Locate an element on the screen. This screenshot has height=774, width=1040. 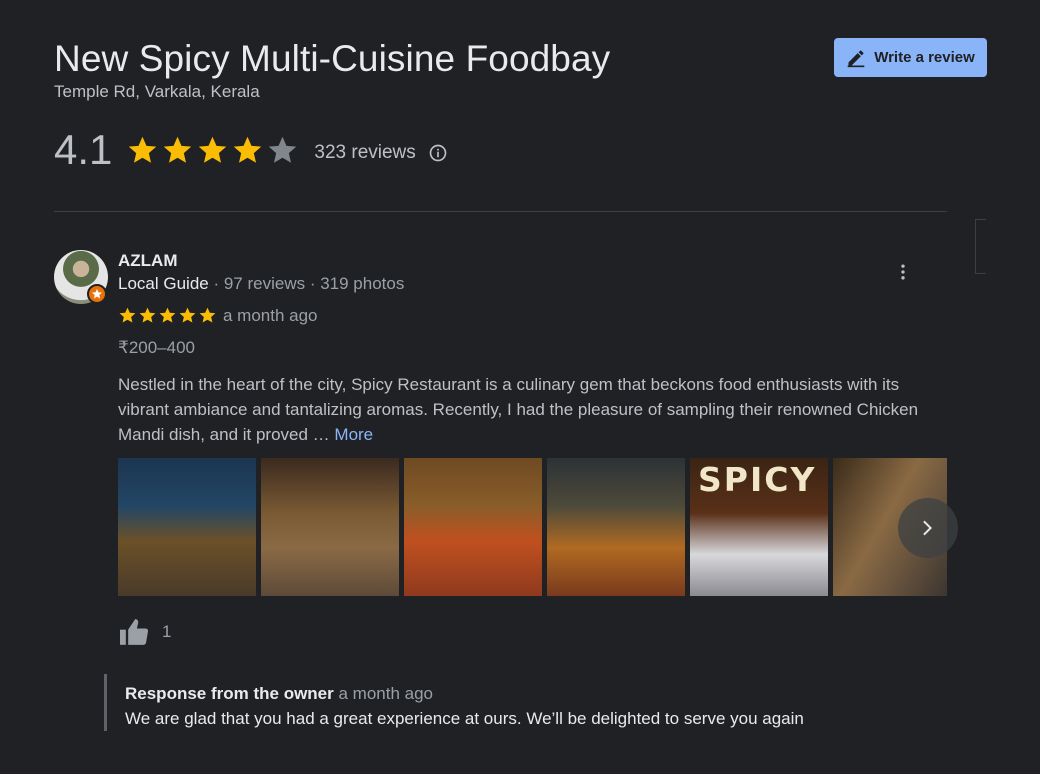
write-review-button: Write a review is located at coordinates (910, 57).